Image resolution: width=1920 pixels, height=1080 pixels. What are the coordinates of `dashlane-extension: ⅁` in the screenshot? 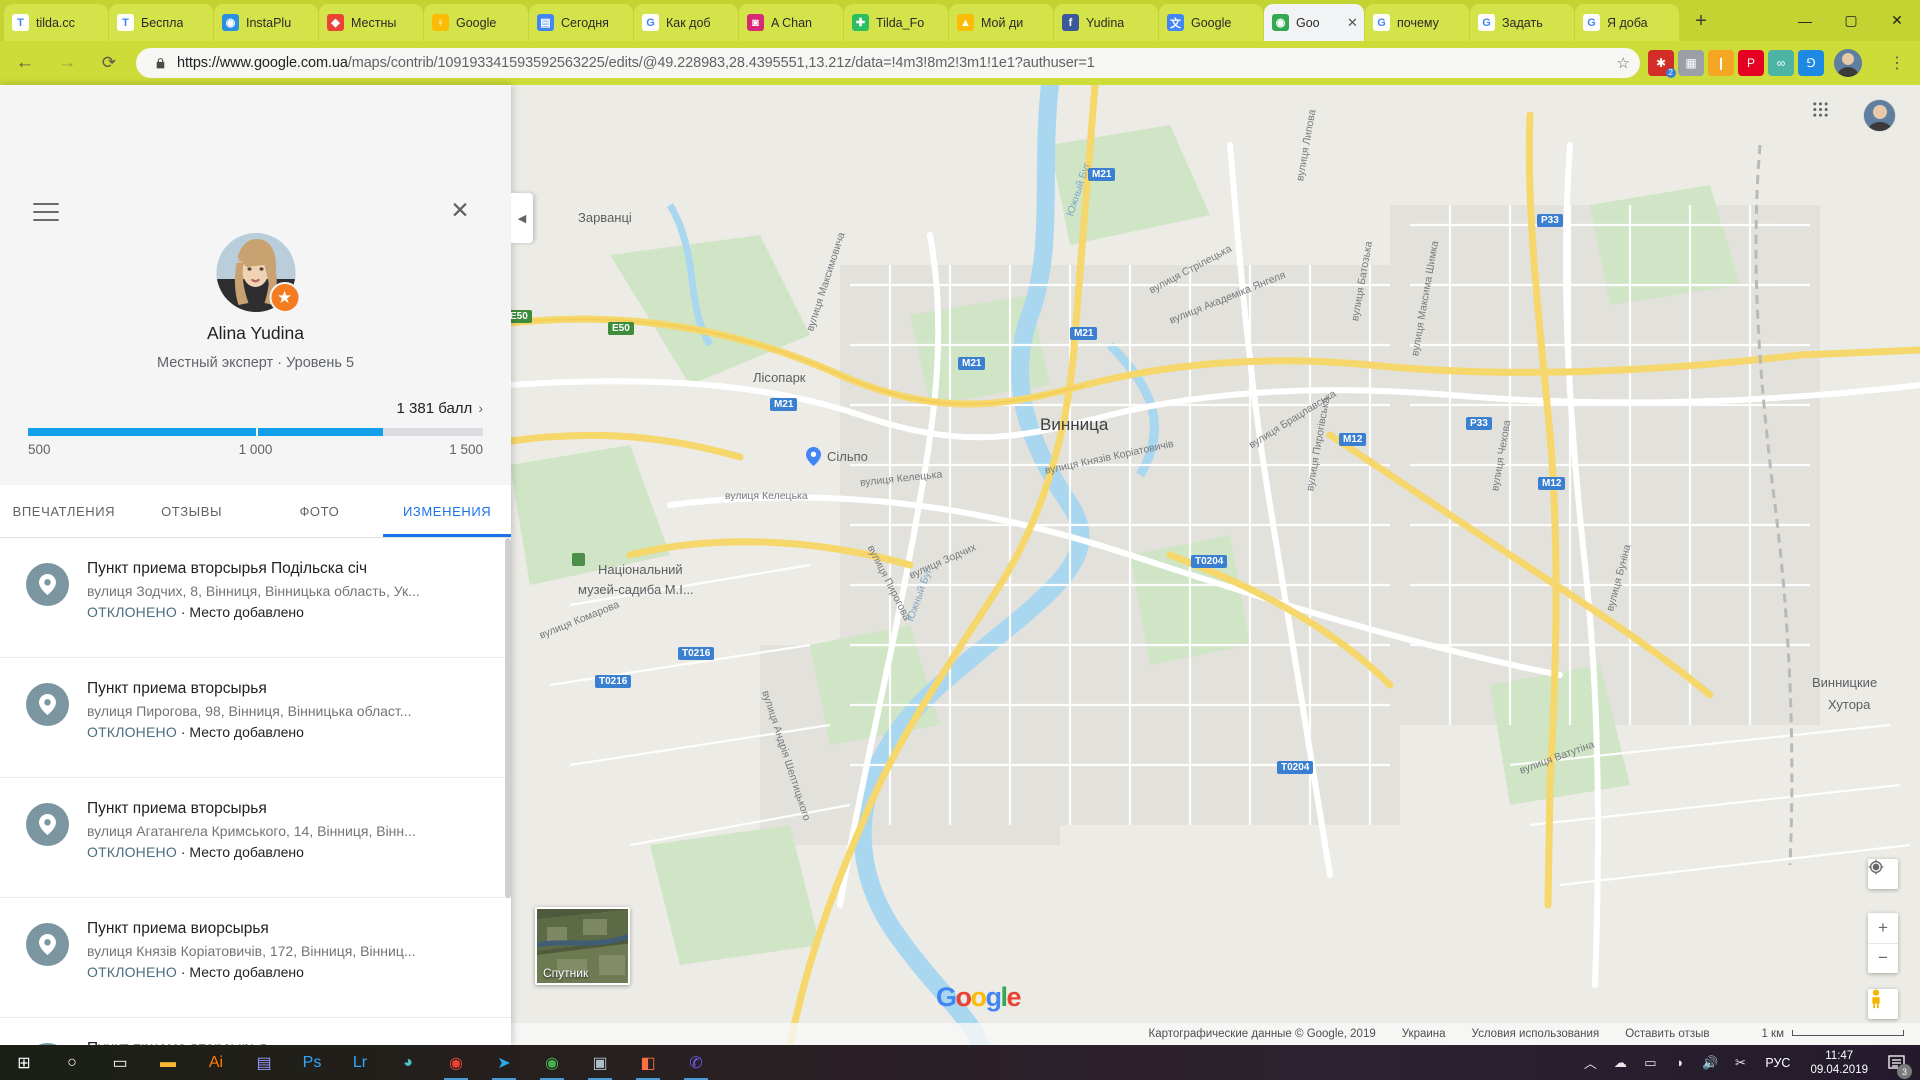 It's located at (1811, 63).